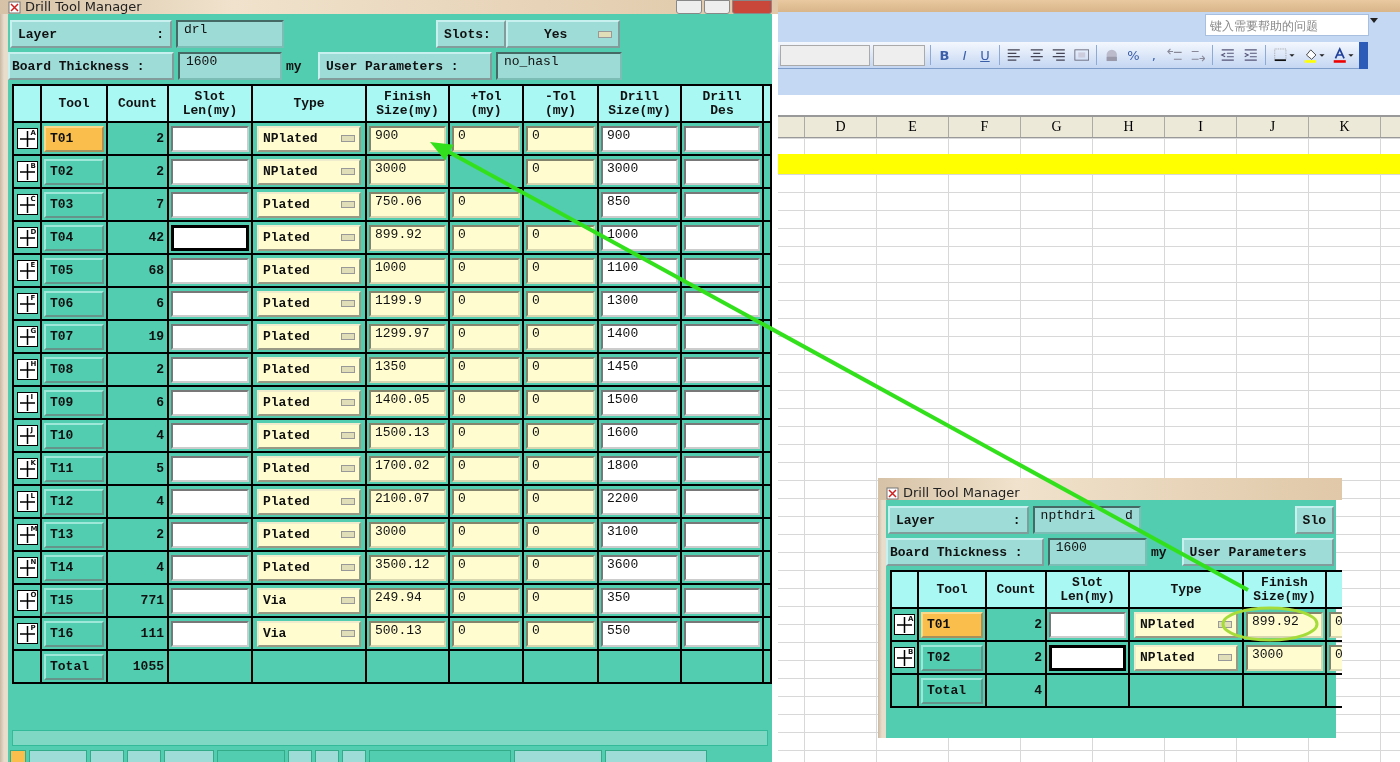 The height and width of the screenshot is (762, 1400). I want to click on toolbar-button: B, so click(944, 55).